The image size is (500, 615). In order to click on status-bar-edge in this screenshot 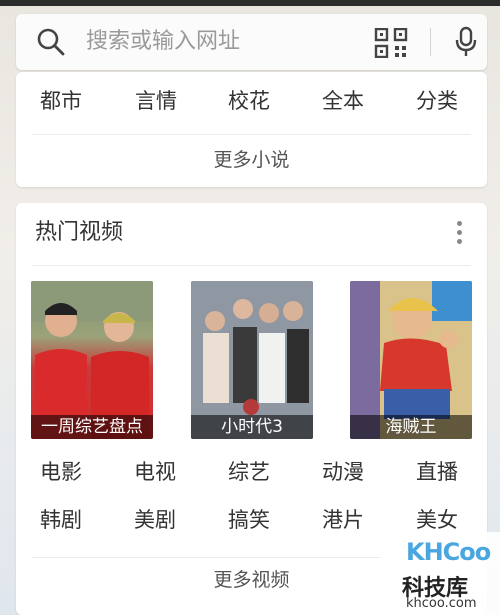, I will do `click(250, 3)`.